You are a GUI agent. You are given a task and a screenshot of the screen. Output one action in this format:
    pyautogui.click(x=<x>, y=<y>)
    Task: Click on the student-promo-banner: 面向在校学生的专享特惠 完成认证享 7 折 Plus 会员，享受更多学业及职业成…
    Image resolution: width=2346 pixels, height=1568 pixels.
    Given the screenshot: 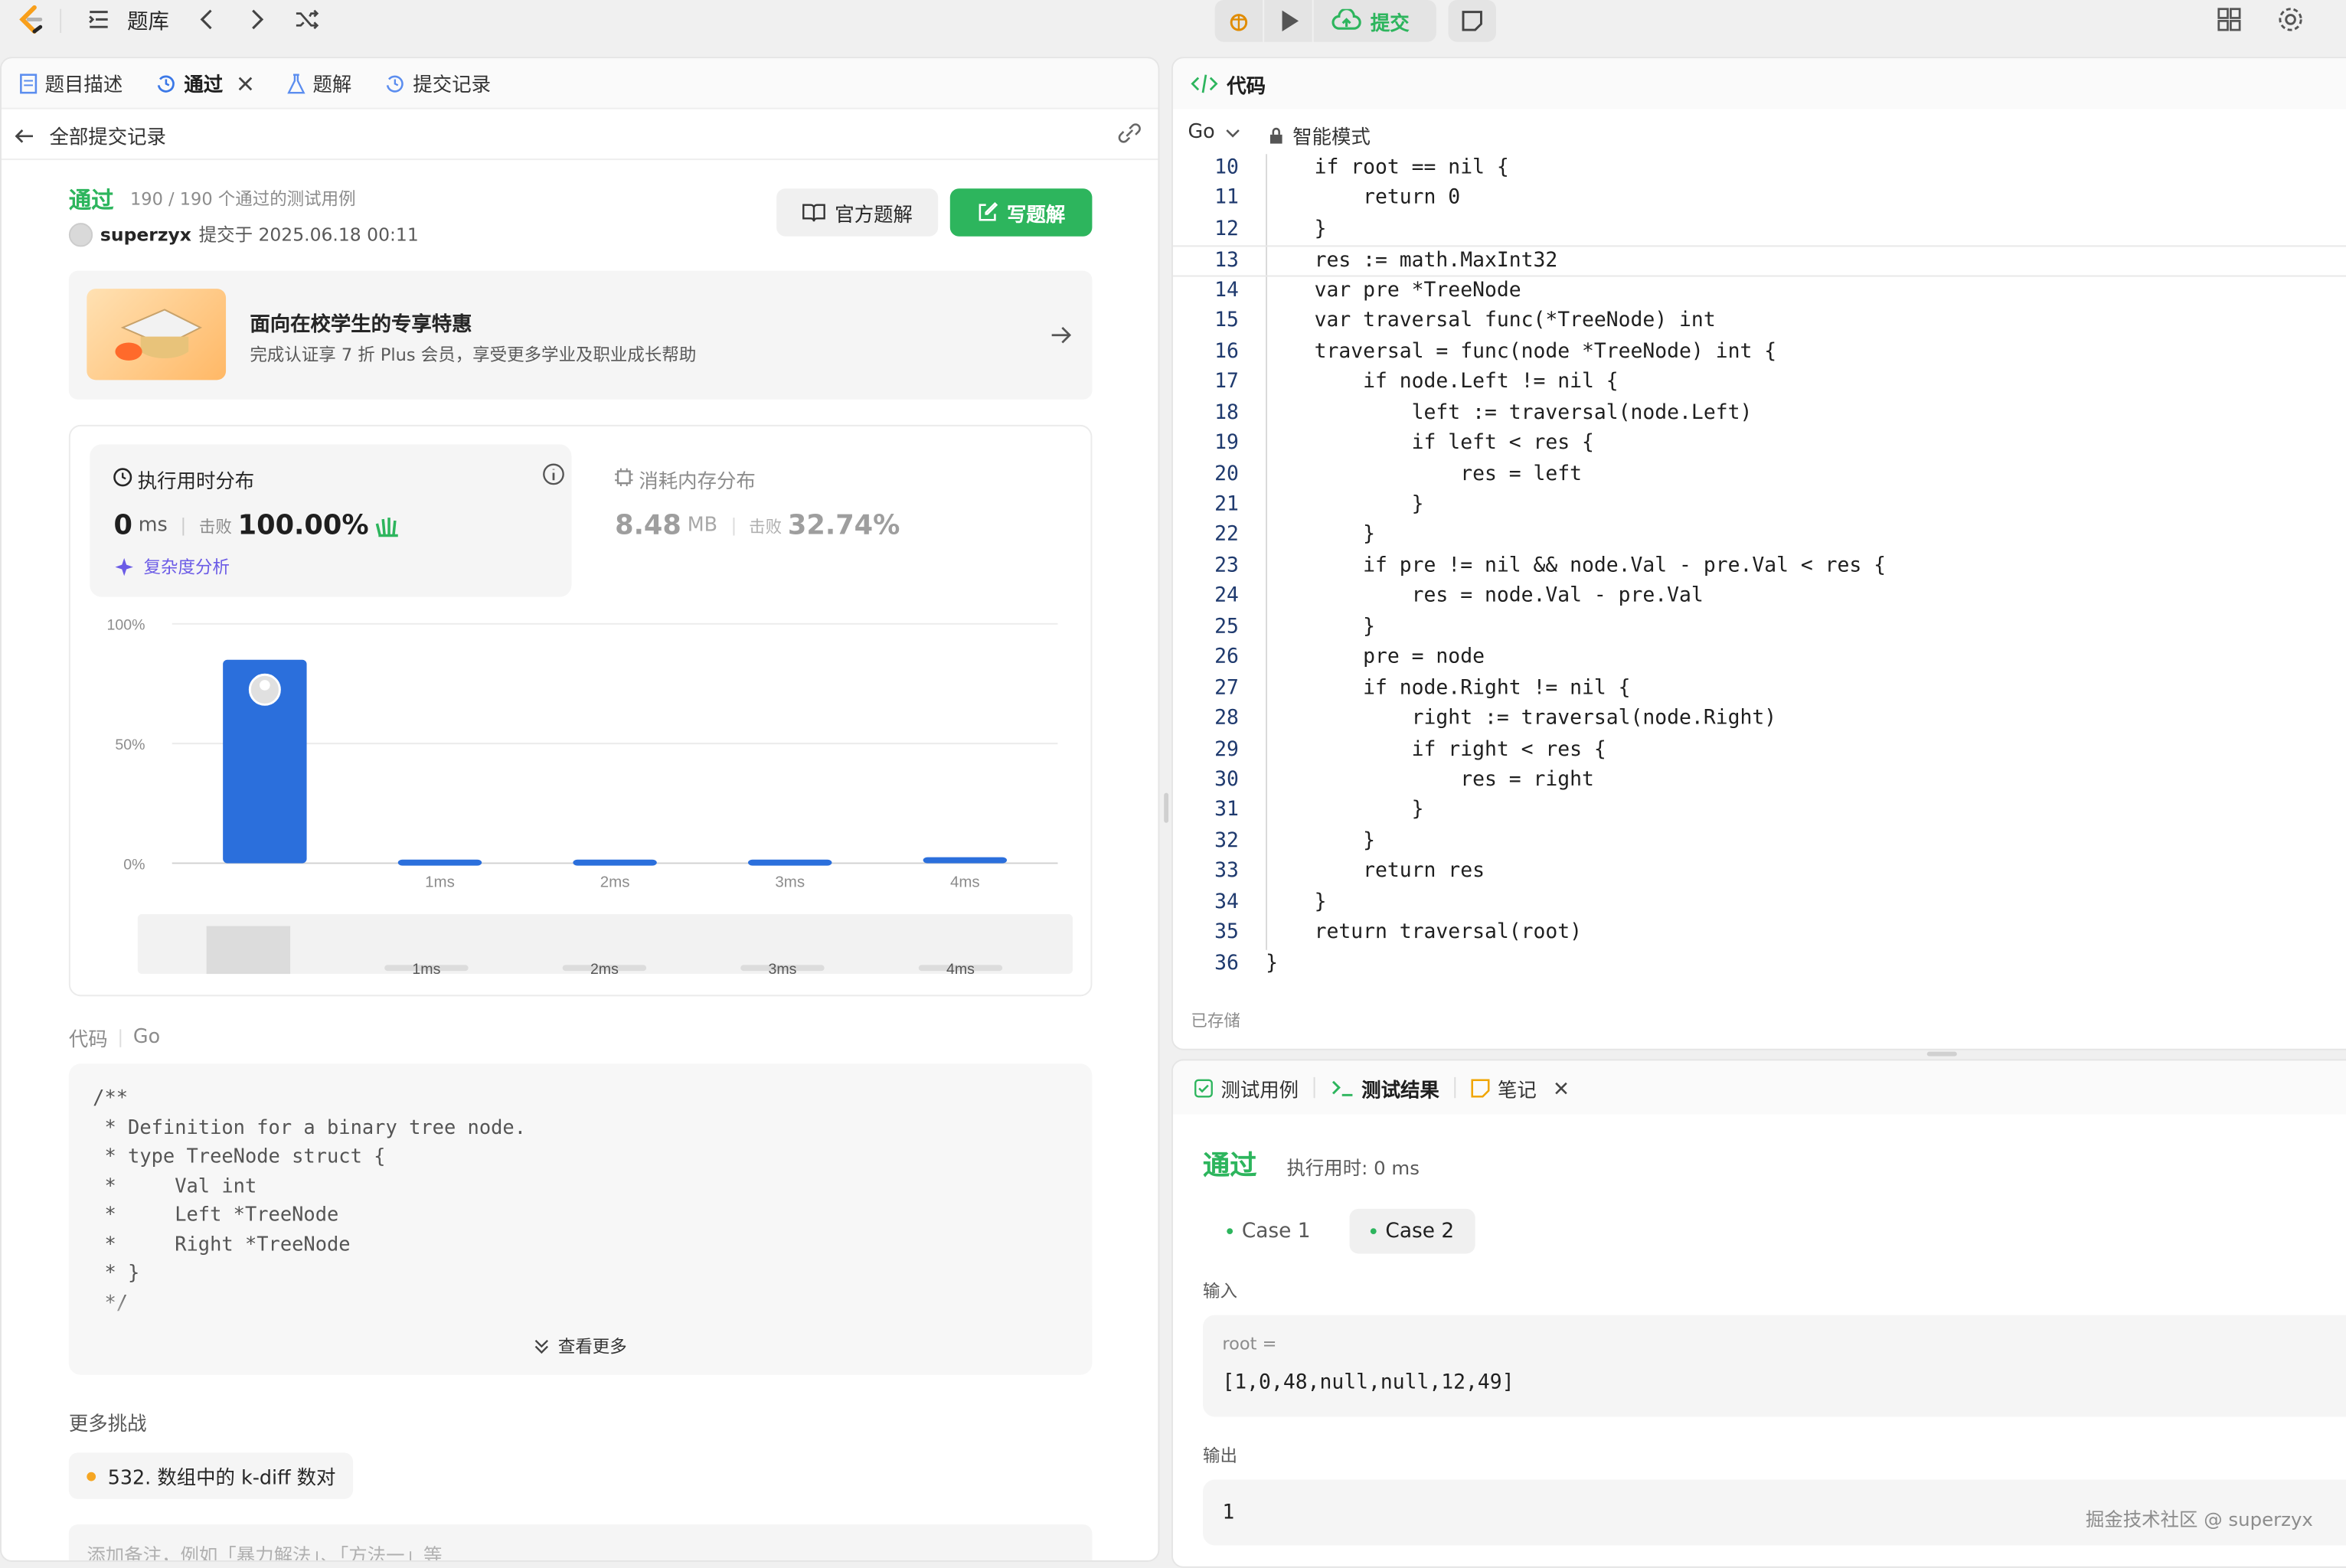 What is the action you would take?
    pyautogui.click(x=580, y=335)
    